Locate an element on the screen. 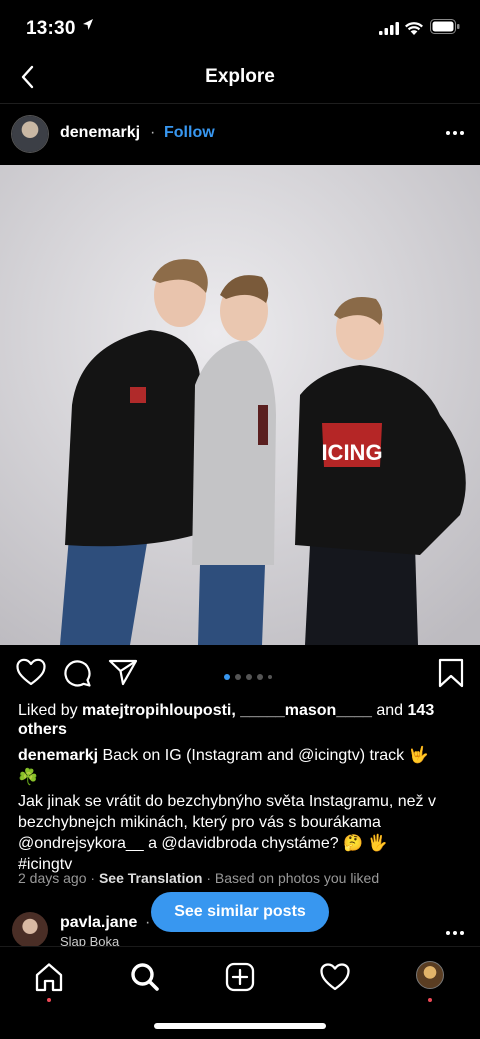  location-arrow-icon is located at coordinates (88, 24).